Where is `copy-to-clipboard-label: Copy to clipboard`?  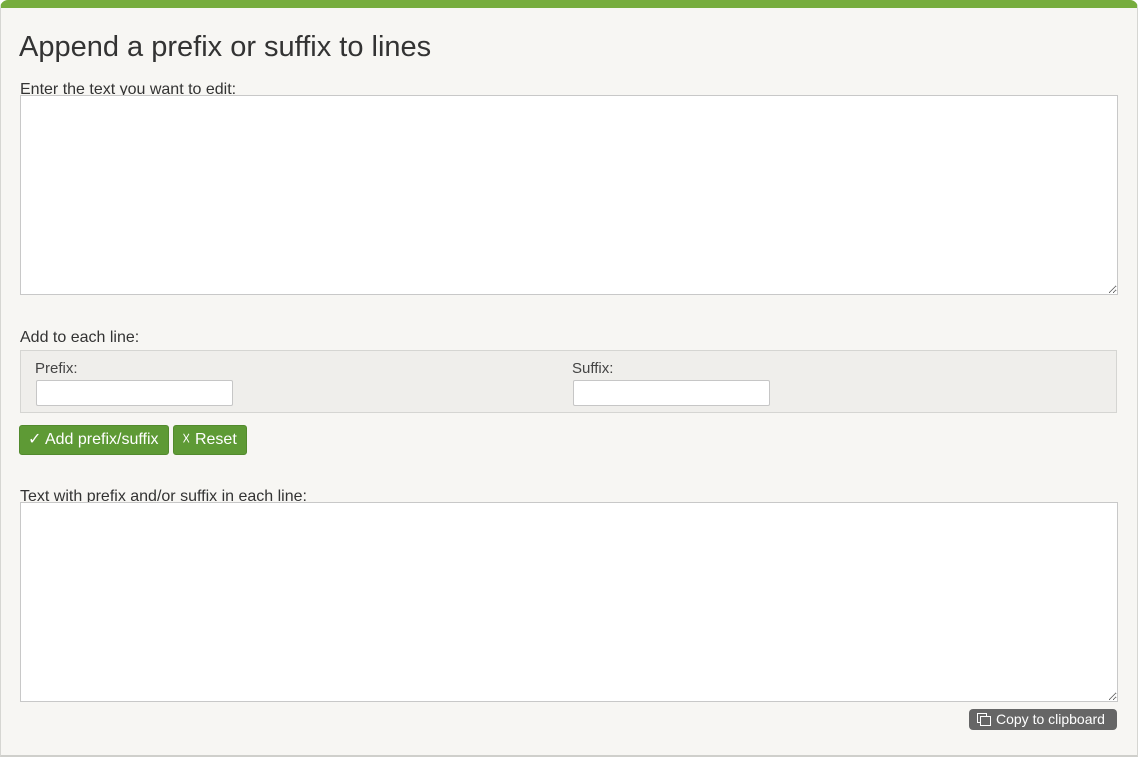
copy-to-clipboard-label: Copy to clipboard is located at coordinates (1050, 719).